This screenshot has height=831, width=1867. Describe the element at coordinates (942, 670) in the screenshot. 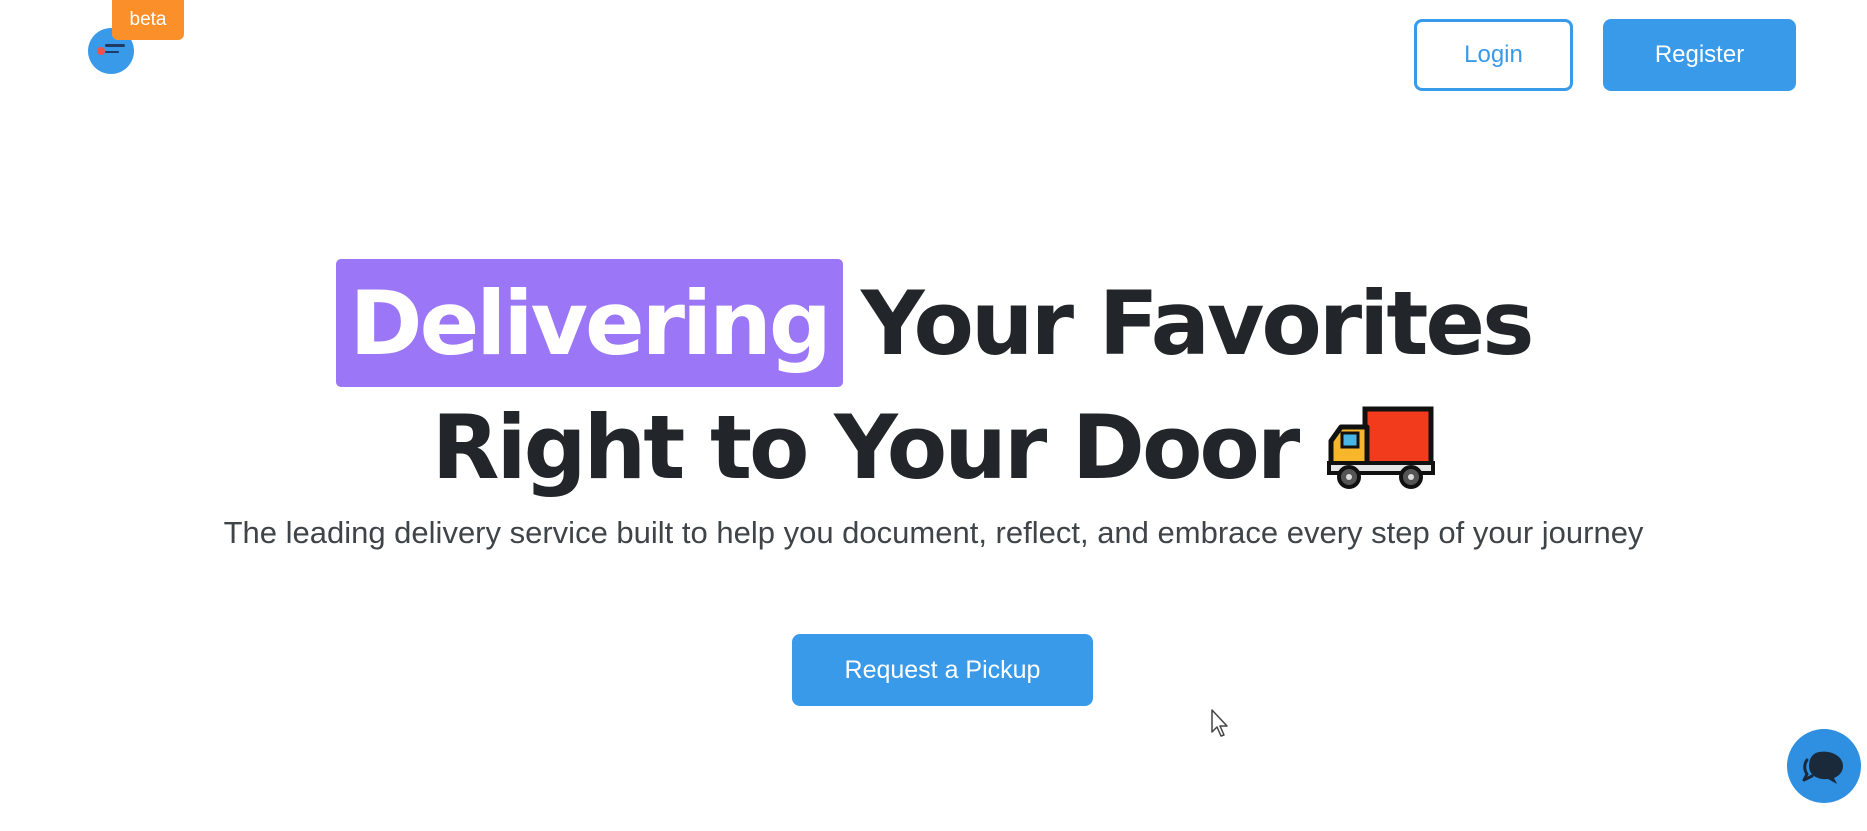

I see `request-pickup-button: Request a Pickup` at that location.